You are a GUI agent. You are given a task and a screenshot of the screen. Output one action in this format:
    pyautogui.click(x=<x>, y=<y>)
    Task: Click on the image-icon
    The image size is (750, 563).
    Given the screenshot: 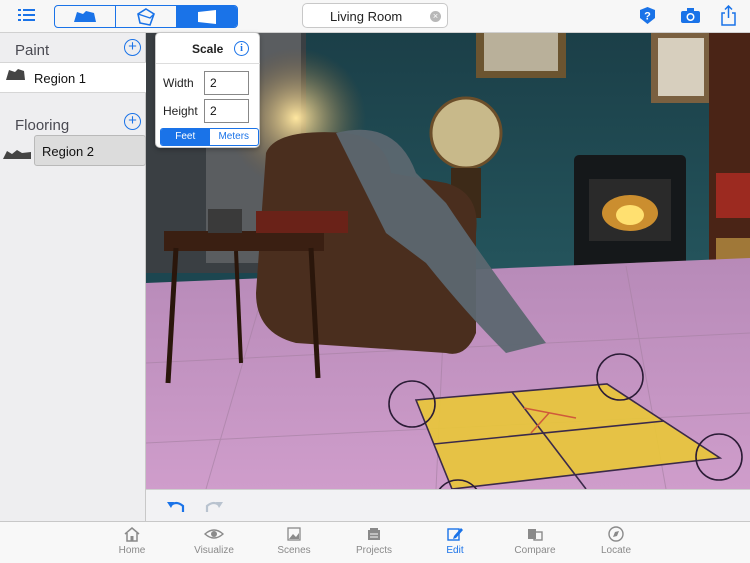 What is the action you would take?
    pyautogui.click(x=294, y=534)
    